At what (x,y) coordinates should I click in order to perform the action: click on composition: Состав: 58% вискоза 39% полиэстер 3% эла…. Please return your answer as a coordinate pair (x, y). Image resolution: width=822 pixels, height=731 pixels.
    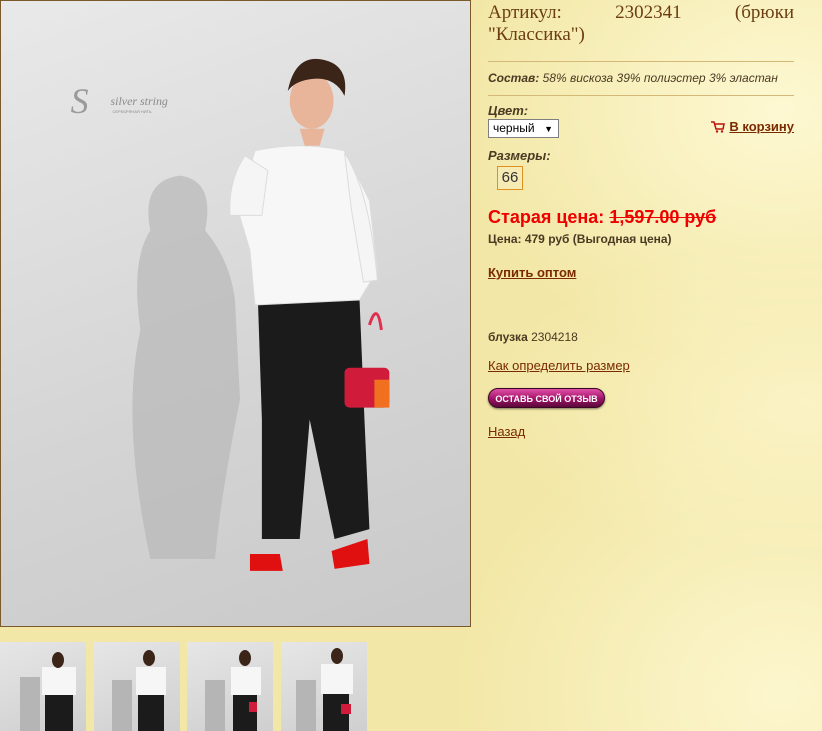
    Looking at the image, I should click on (641, 78).